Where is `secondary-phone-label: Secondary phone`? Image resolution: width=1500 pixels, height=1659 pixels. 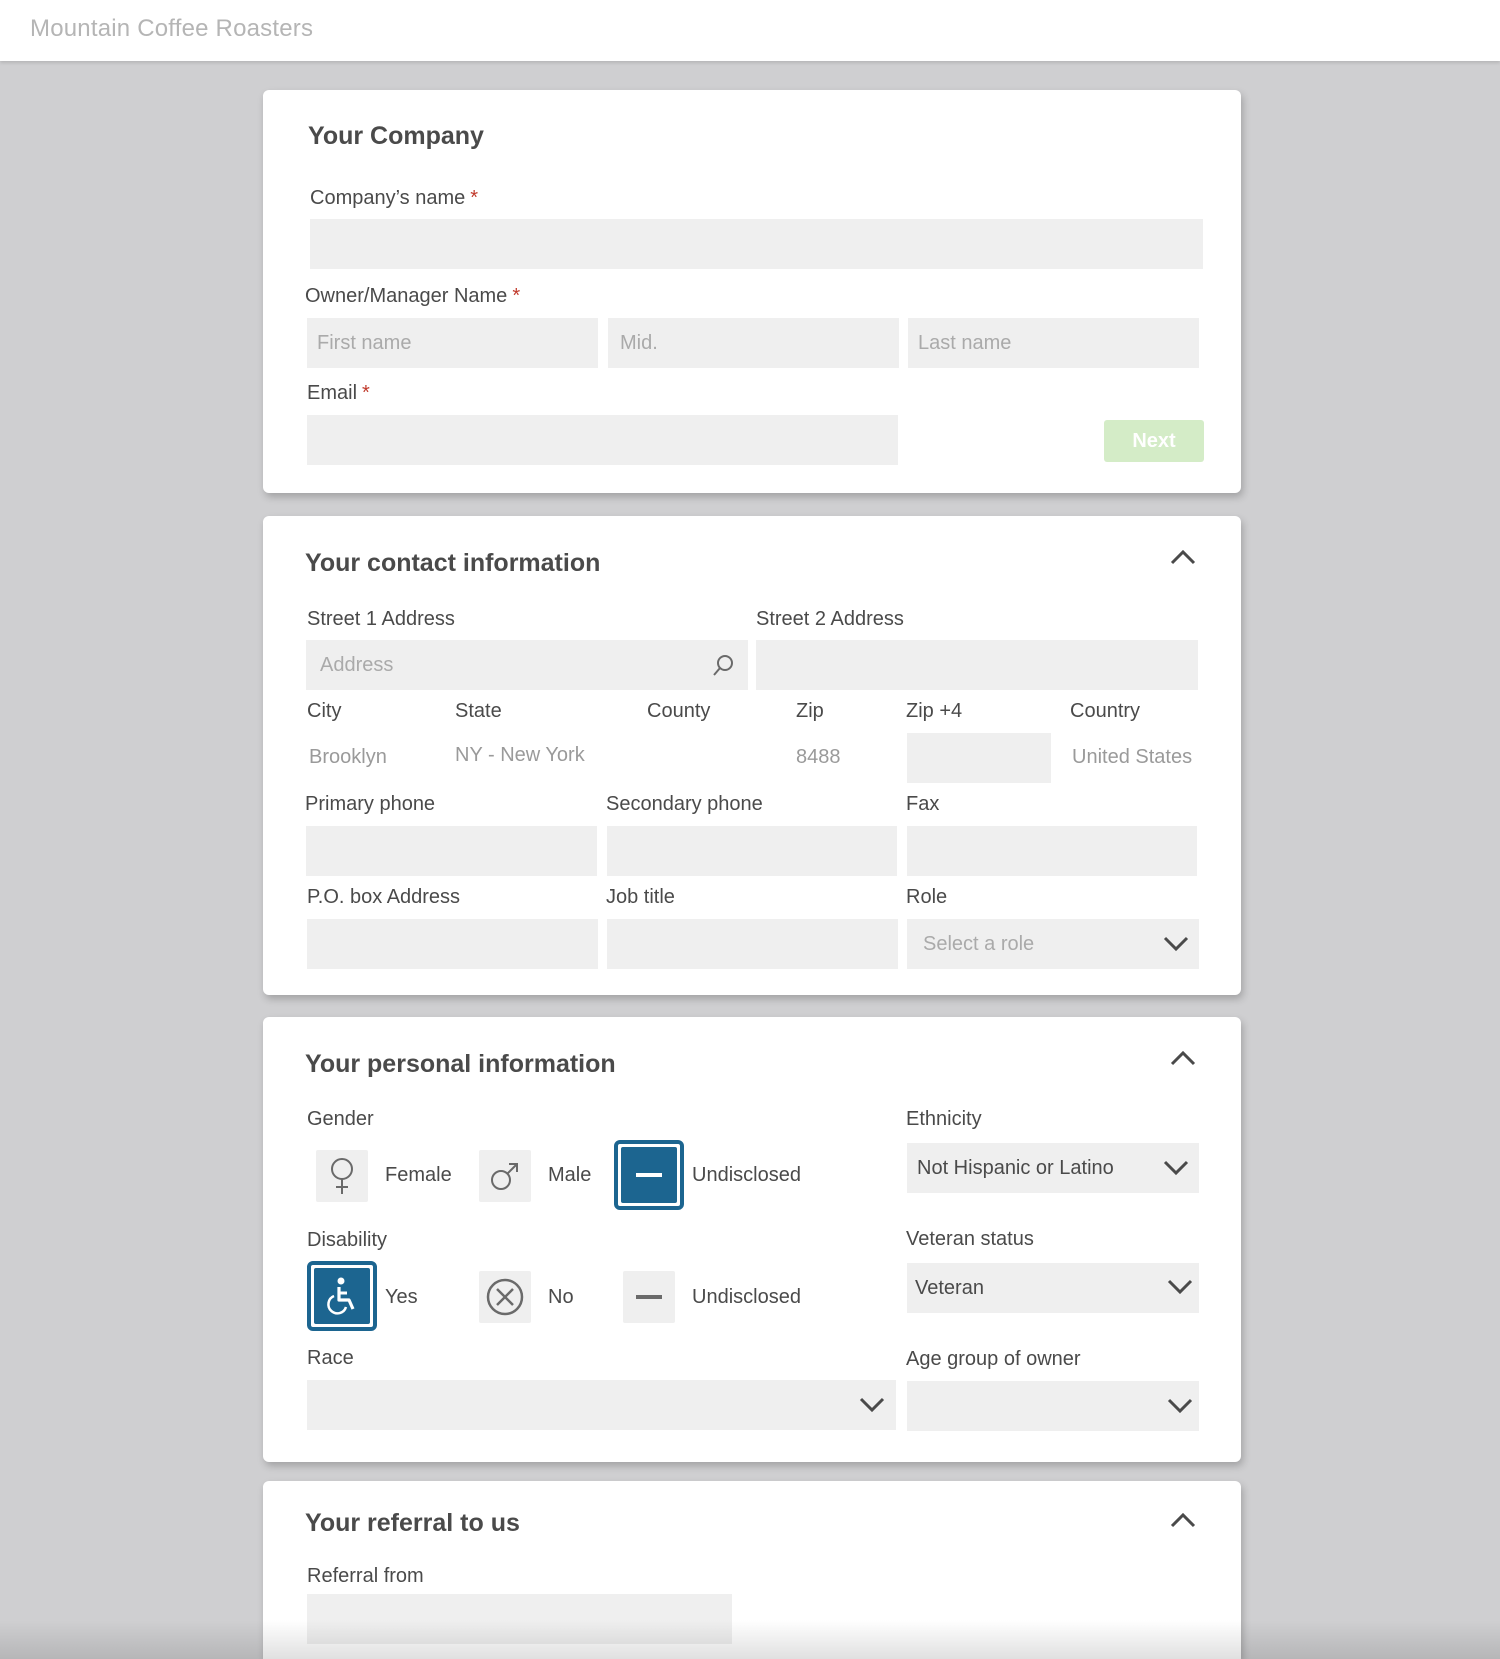 secondary-phone-label: Secondary phone is located at coordinates (684, 804).